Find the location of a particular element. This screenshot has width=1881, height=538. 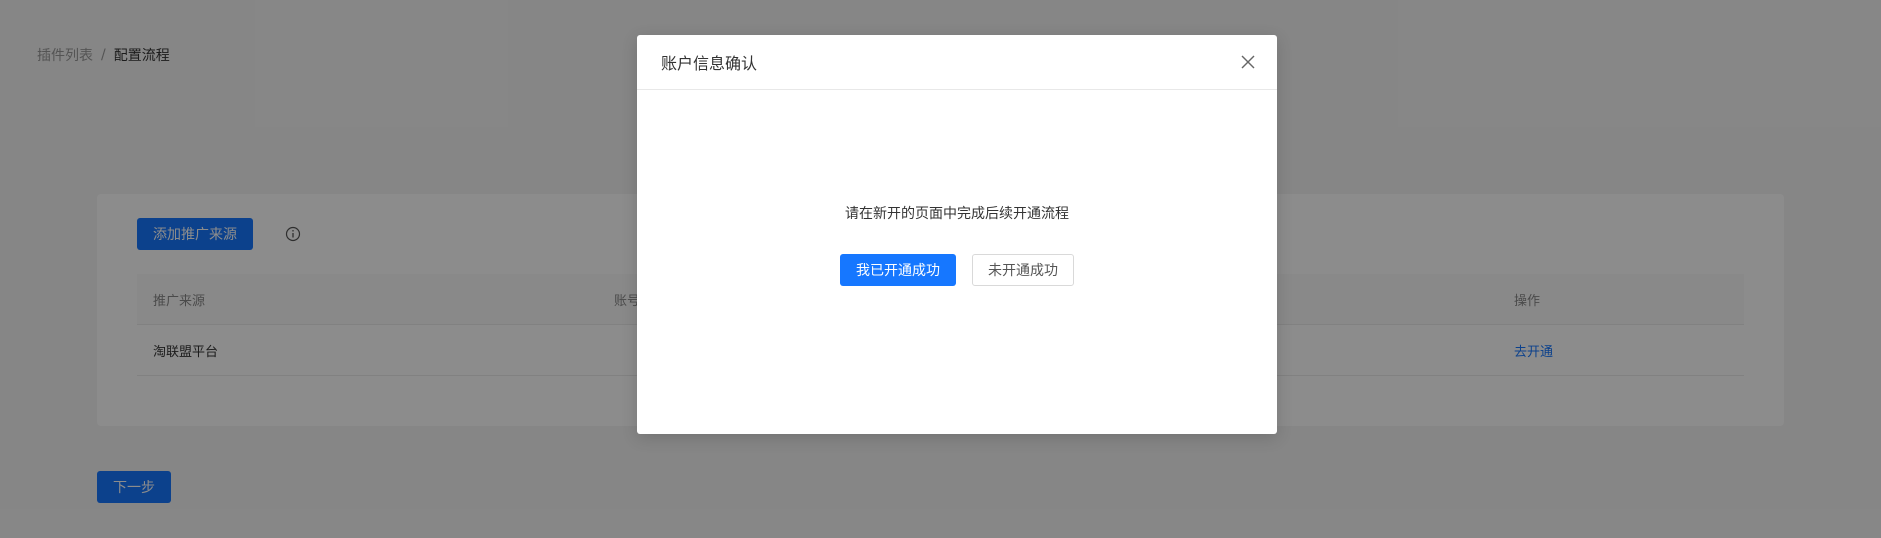

modal-title: 账户信息确认 is located at coordinates (709, 63).